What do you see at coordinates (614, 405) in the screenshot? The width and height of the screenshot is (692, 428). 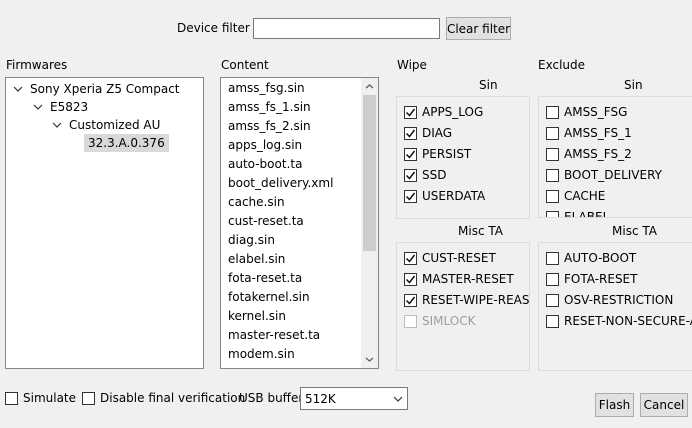 I see `flash-button: Flash` at bounding box center [614, 405].